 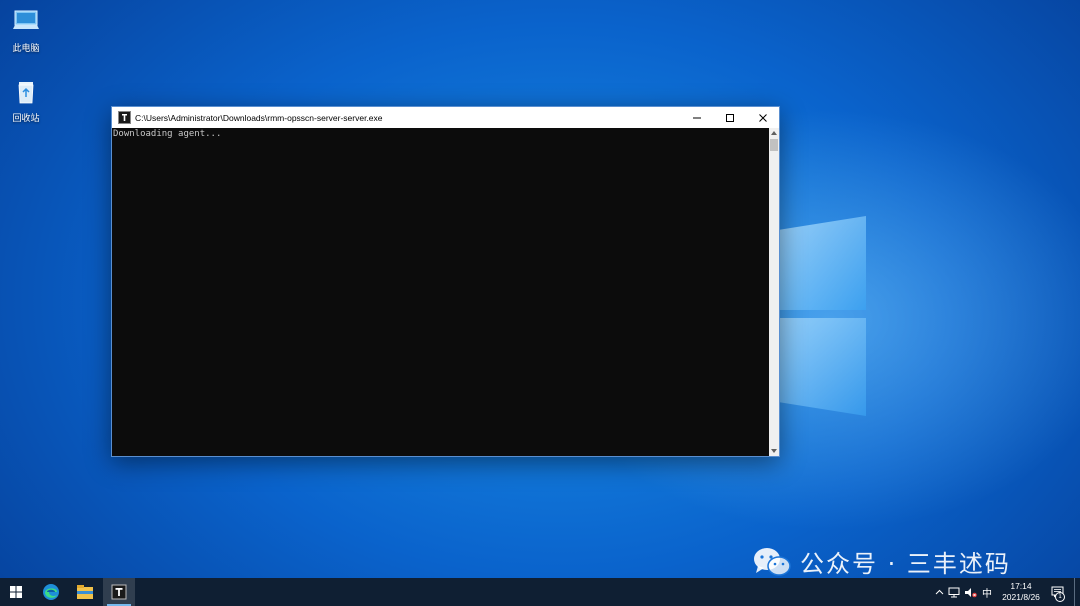 I want to click on clock-button: 17:14 2021/8/26, so click(x=1021, y=592).